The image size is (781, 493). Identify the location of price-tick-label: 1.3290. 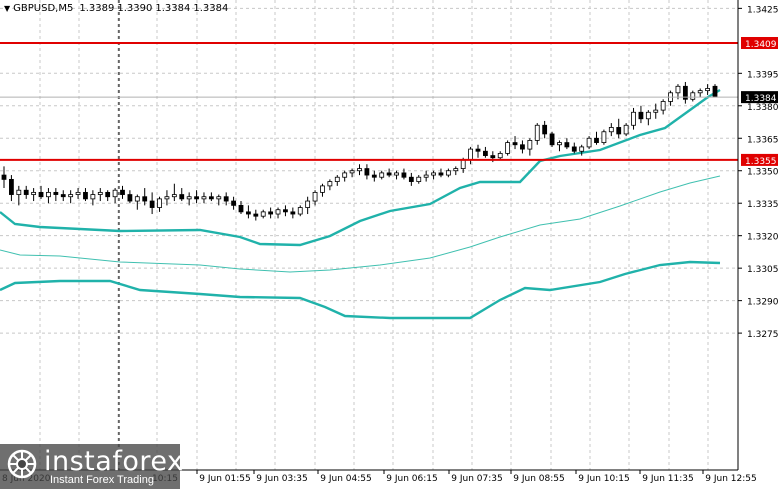
(763, 303).